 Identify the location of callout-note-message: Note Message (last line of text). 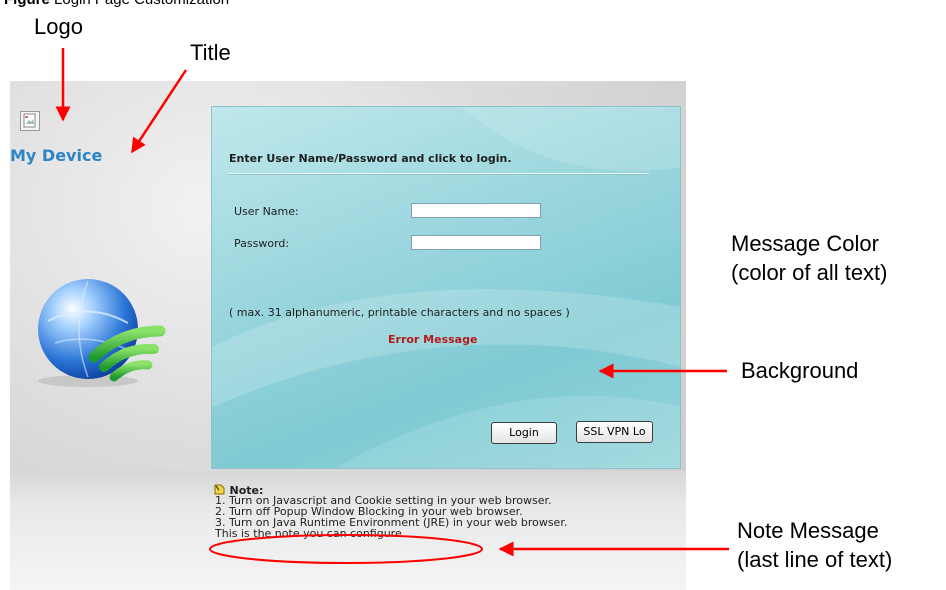
(814, 545).